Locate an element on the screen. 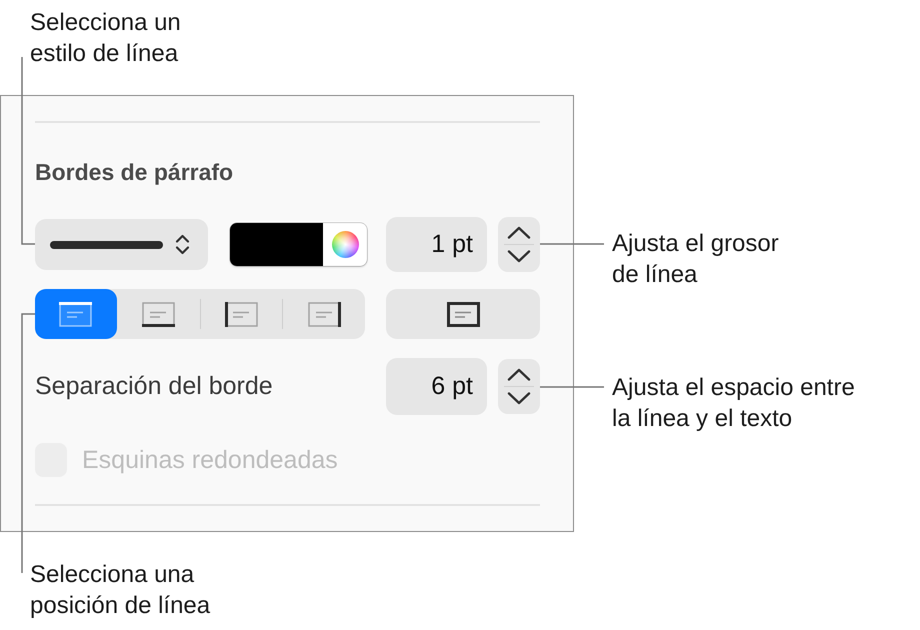 This screenshot has height=630, width=920. color-well is located at coordinates (298, 244).